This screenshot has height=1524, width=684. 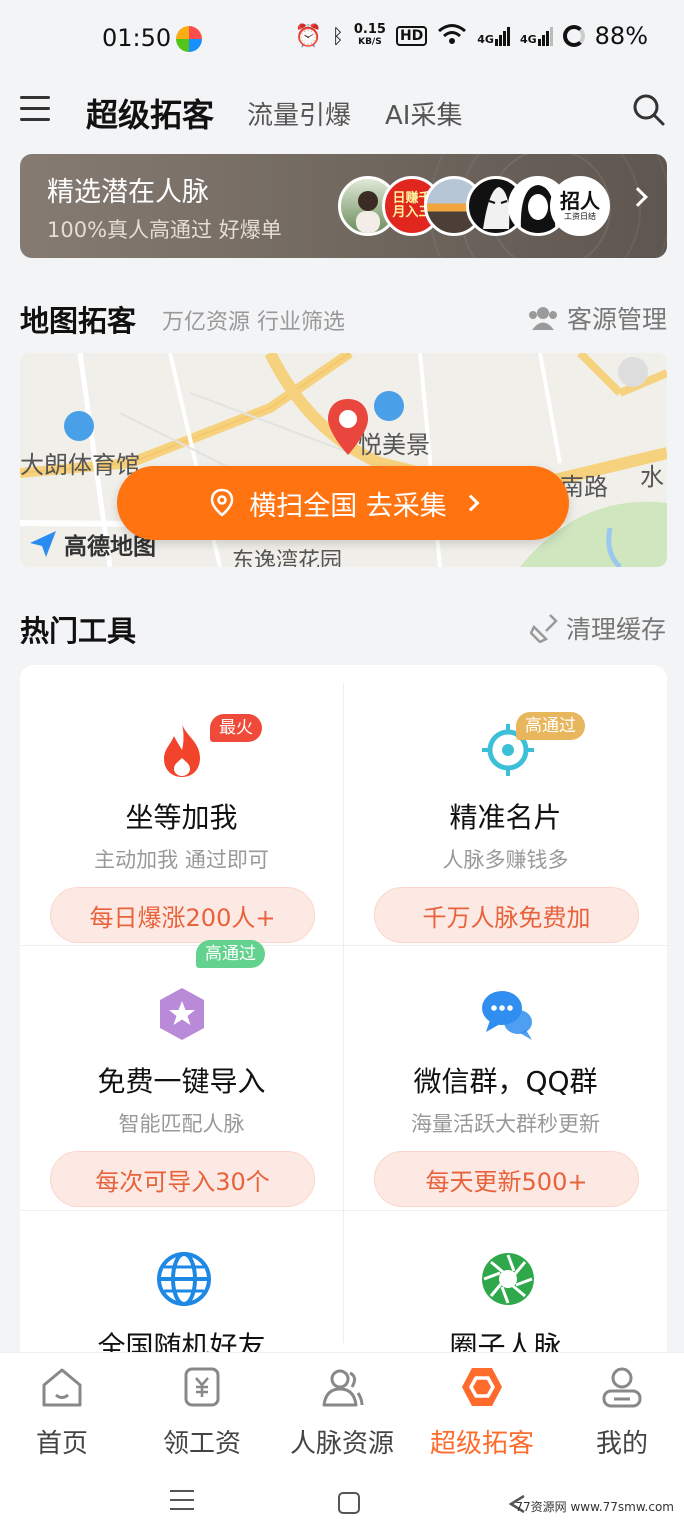 I want to click on tool-card-circle-contacts: 圈子人脉, so click(x=505, y=1288).